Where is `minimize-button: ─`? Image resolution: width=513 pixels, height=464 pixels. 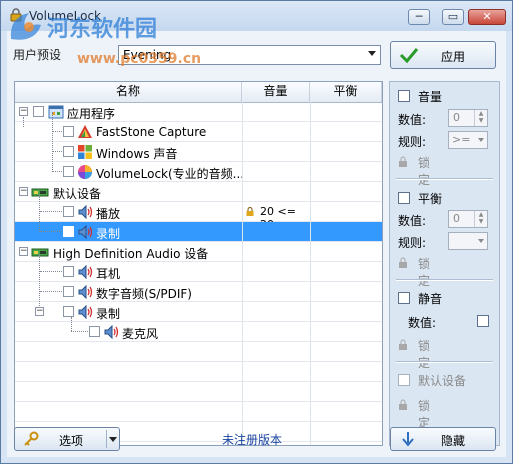 minimize-button: ─ is located at coordinates (419, 17).